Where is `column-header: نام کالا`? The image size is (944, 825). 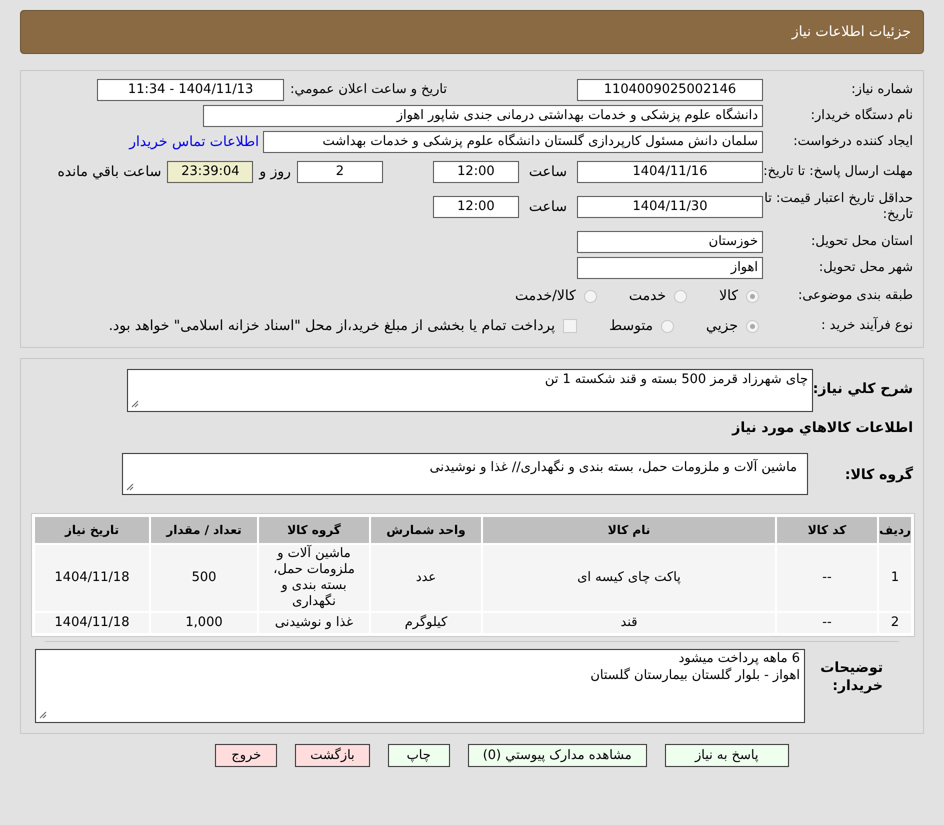 column-header: نام کالا is located at coordinates (629, 530).